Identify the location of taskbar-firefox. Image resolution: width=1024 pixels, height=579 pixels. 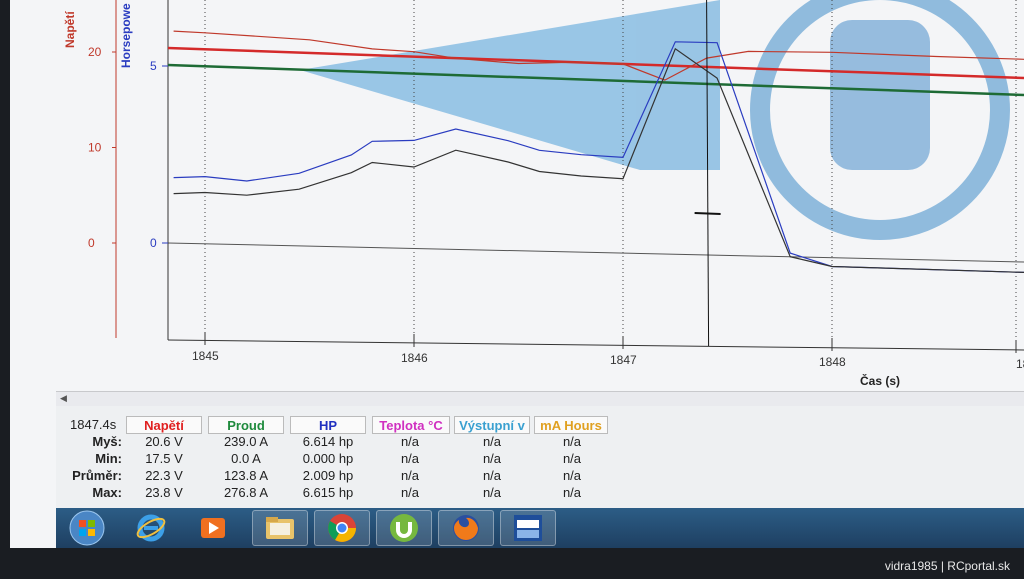
(466, 528).